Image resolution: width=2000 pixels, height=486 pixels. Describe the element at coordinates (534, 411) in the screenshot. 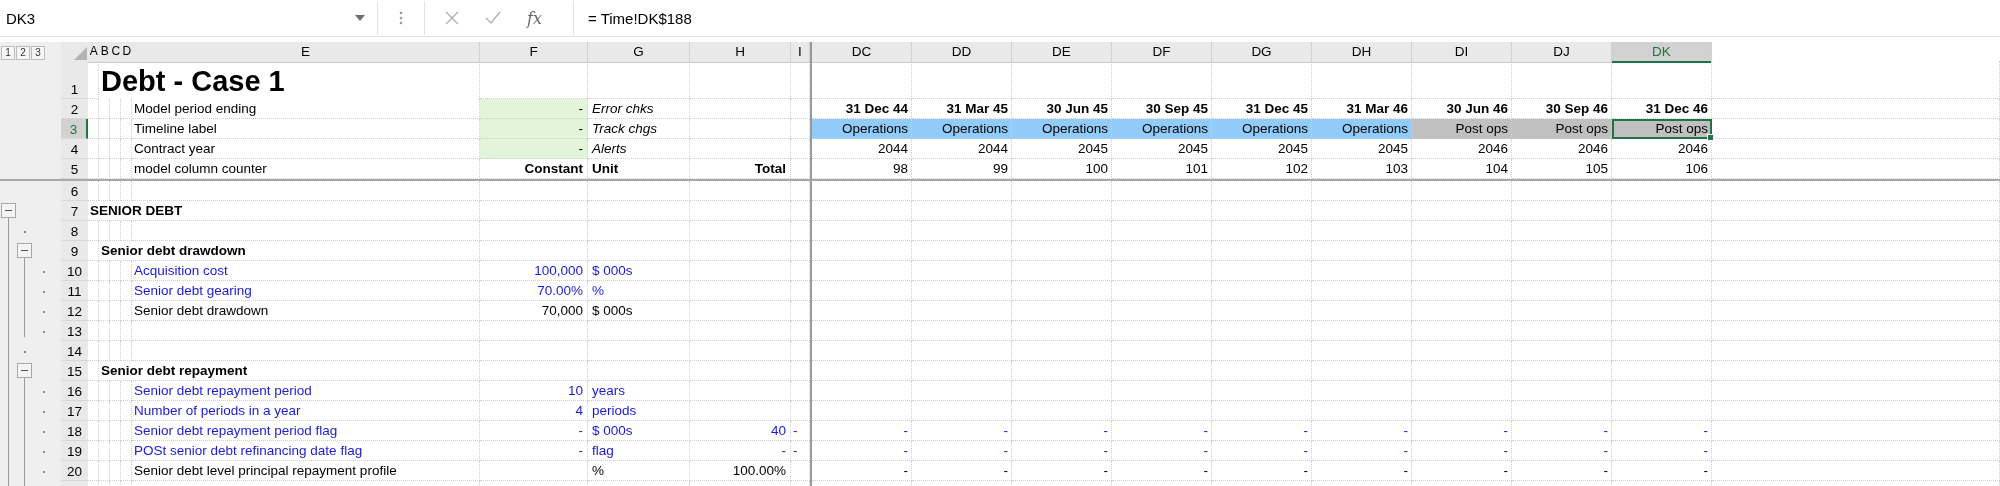

I see `table-cell: 4` at that location.